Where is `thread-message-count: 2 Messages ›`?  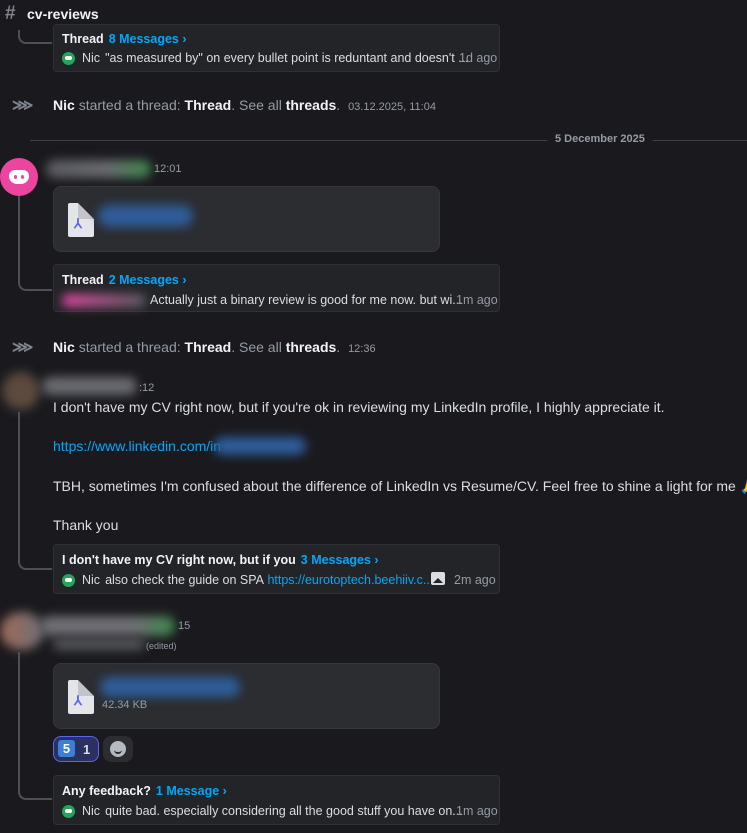 thread-message-count: 2 Messages › is located at coordinates (148, 280).